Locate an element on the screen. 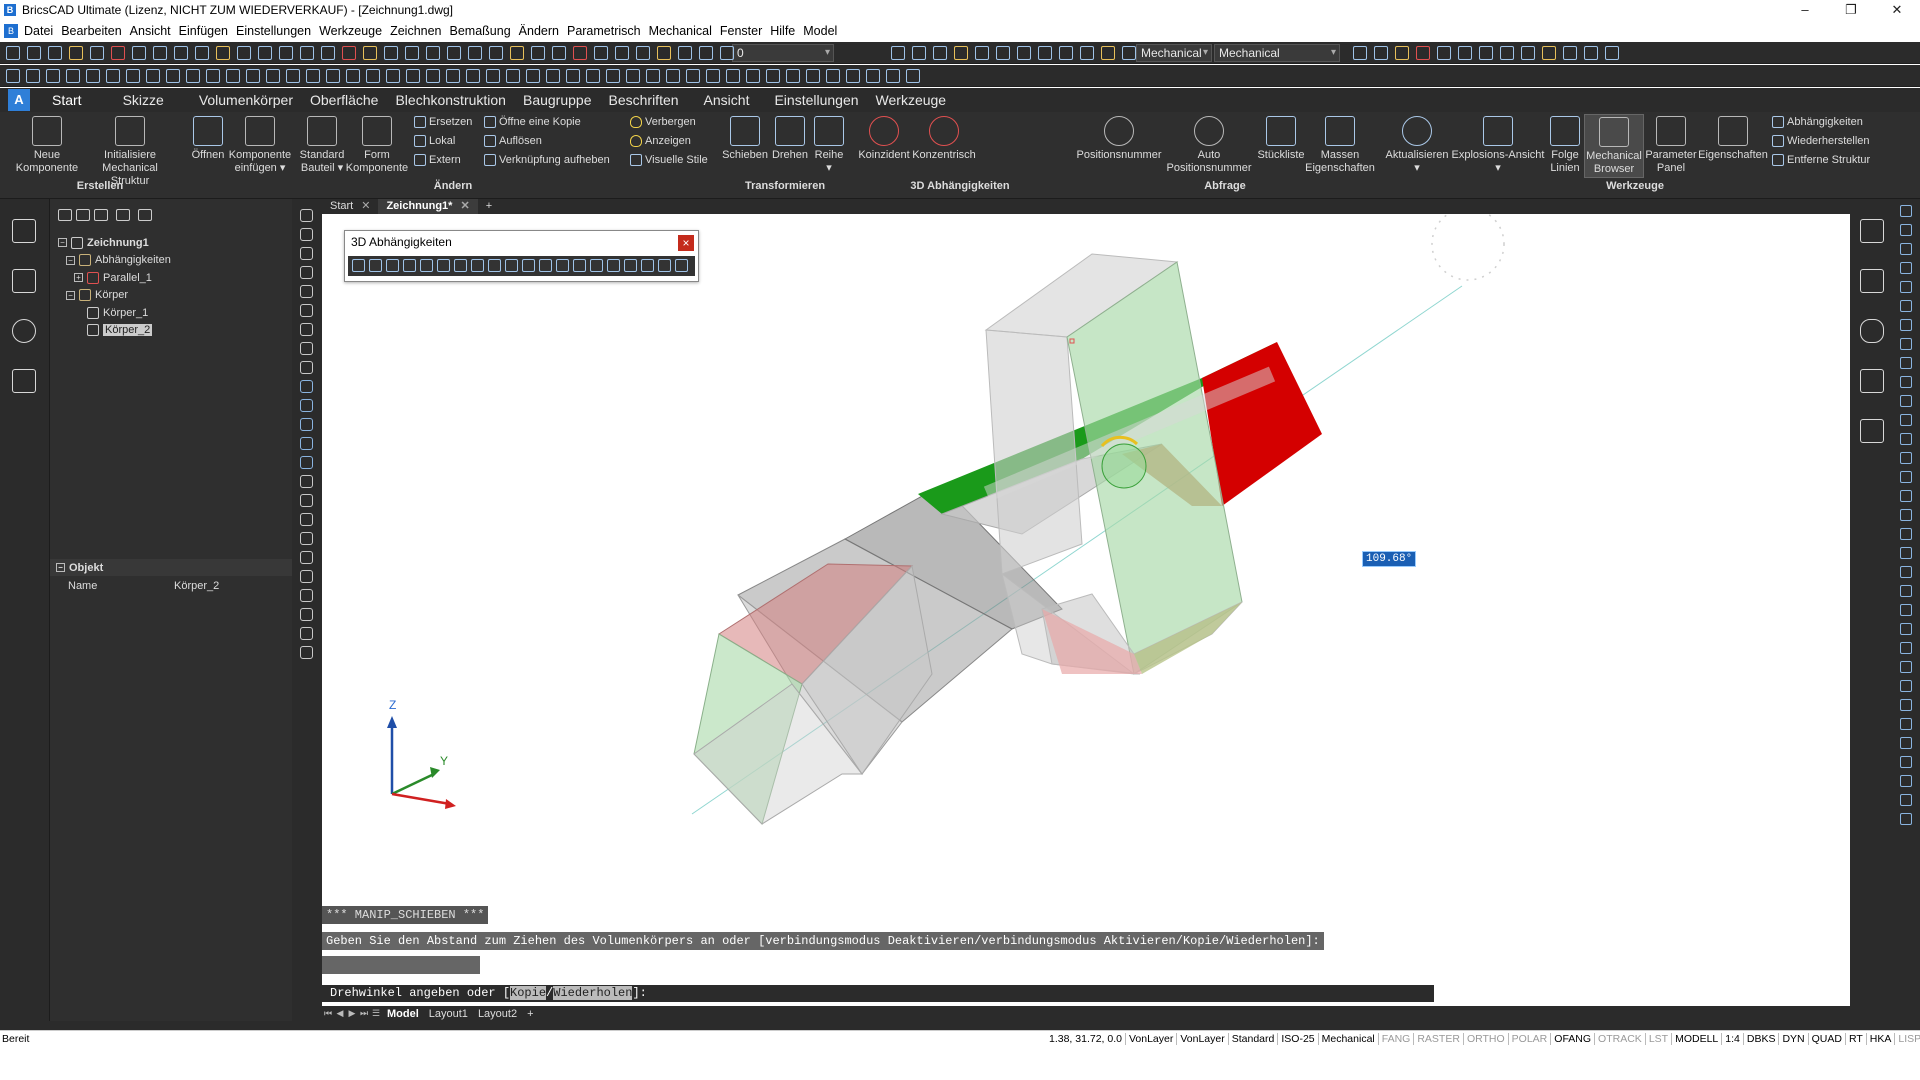  lightbulb-panel-icon is located at coordinates (24, 331).